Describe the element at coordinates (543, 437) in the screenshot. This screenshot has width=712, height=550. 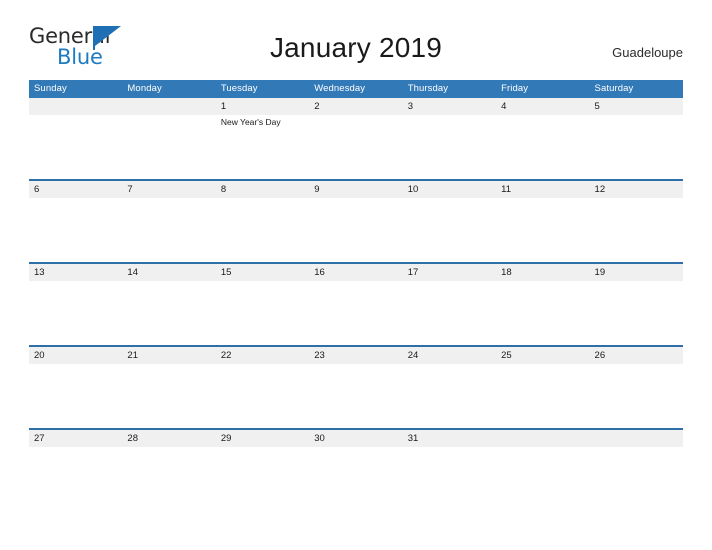
I see `day-number-empty` at that location.